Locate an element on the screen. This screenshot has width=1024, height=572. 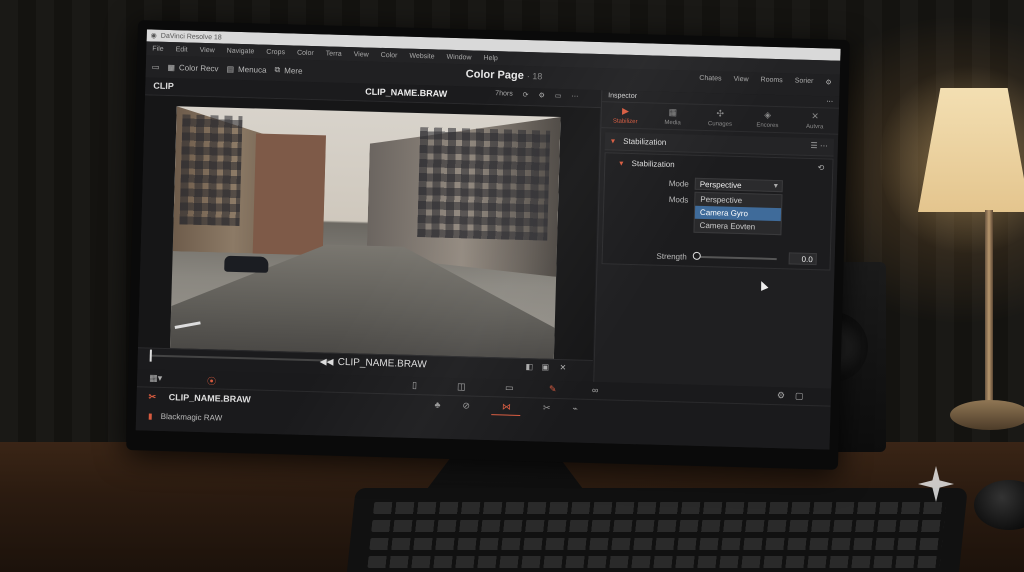
page-cut-icon: ⊘ is located at coordinates (466, 407).